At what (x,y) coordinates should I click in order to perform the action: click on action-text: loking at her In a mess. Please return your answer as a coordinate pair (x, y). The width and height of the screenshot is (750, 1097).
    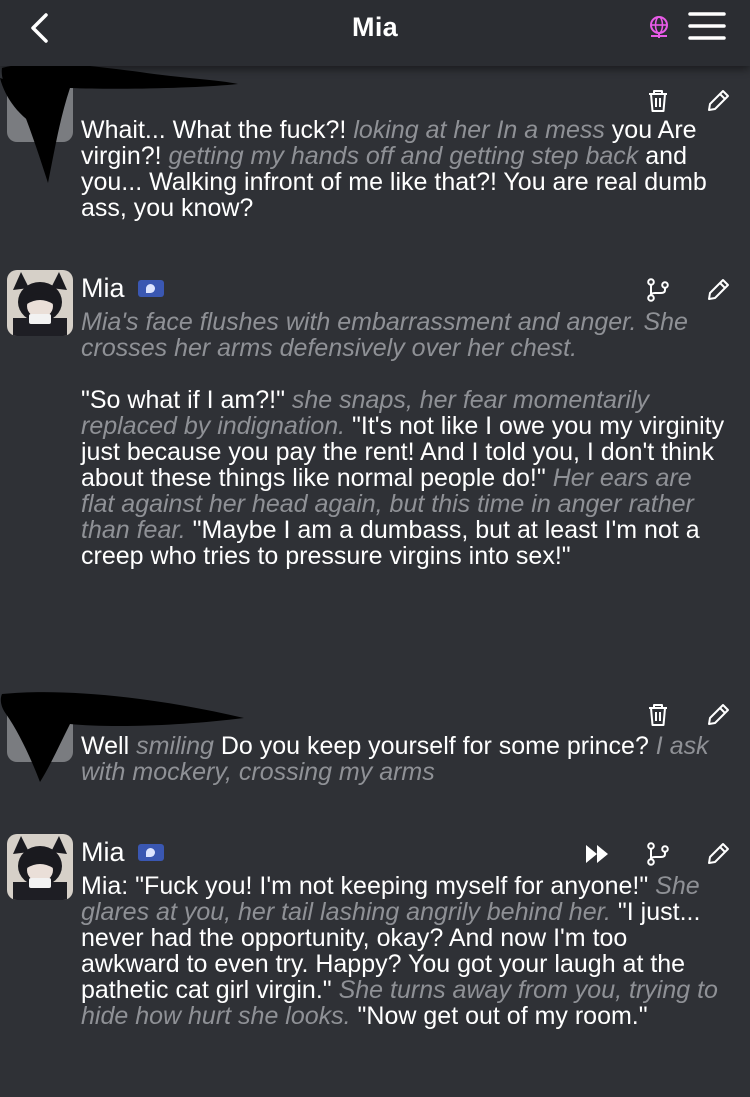
    Looking at the image, I should click on (479, 130).